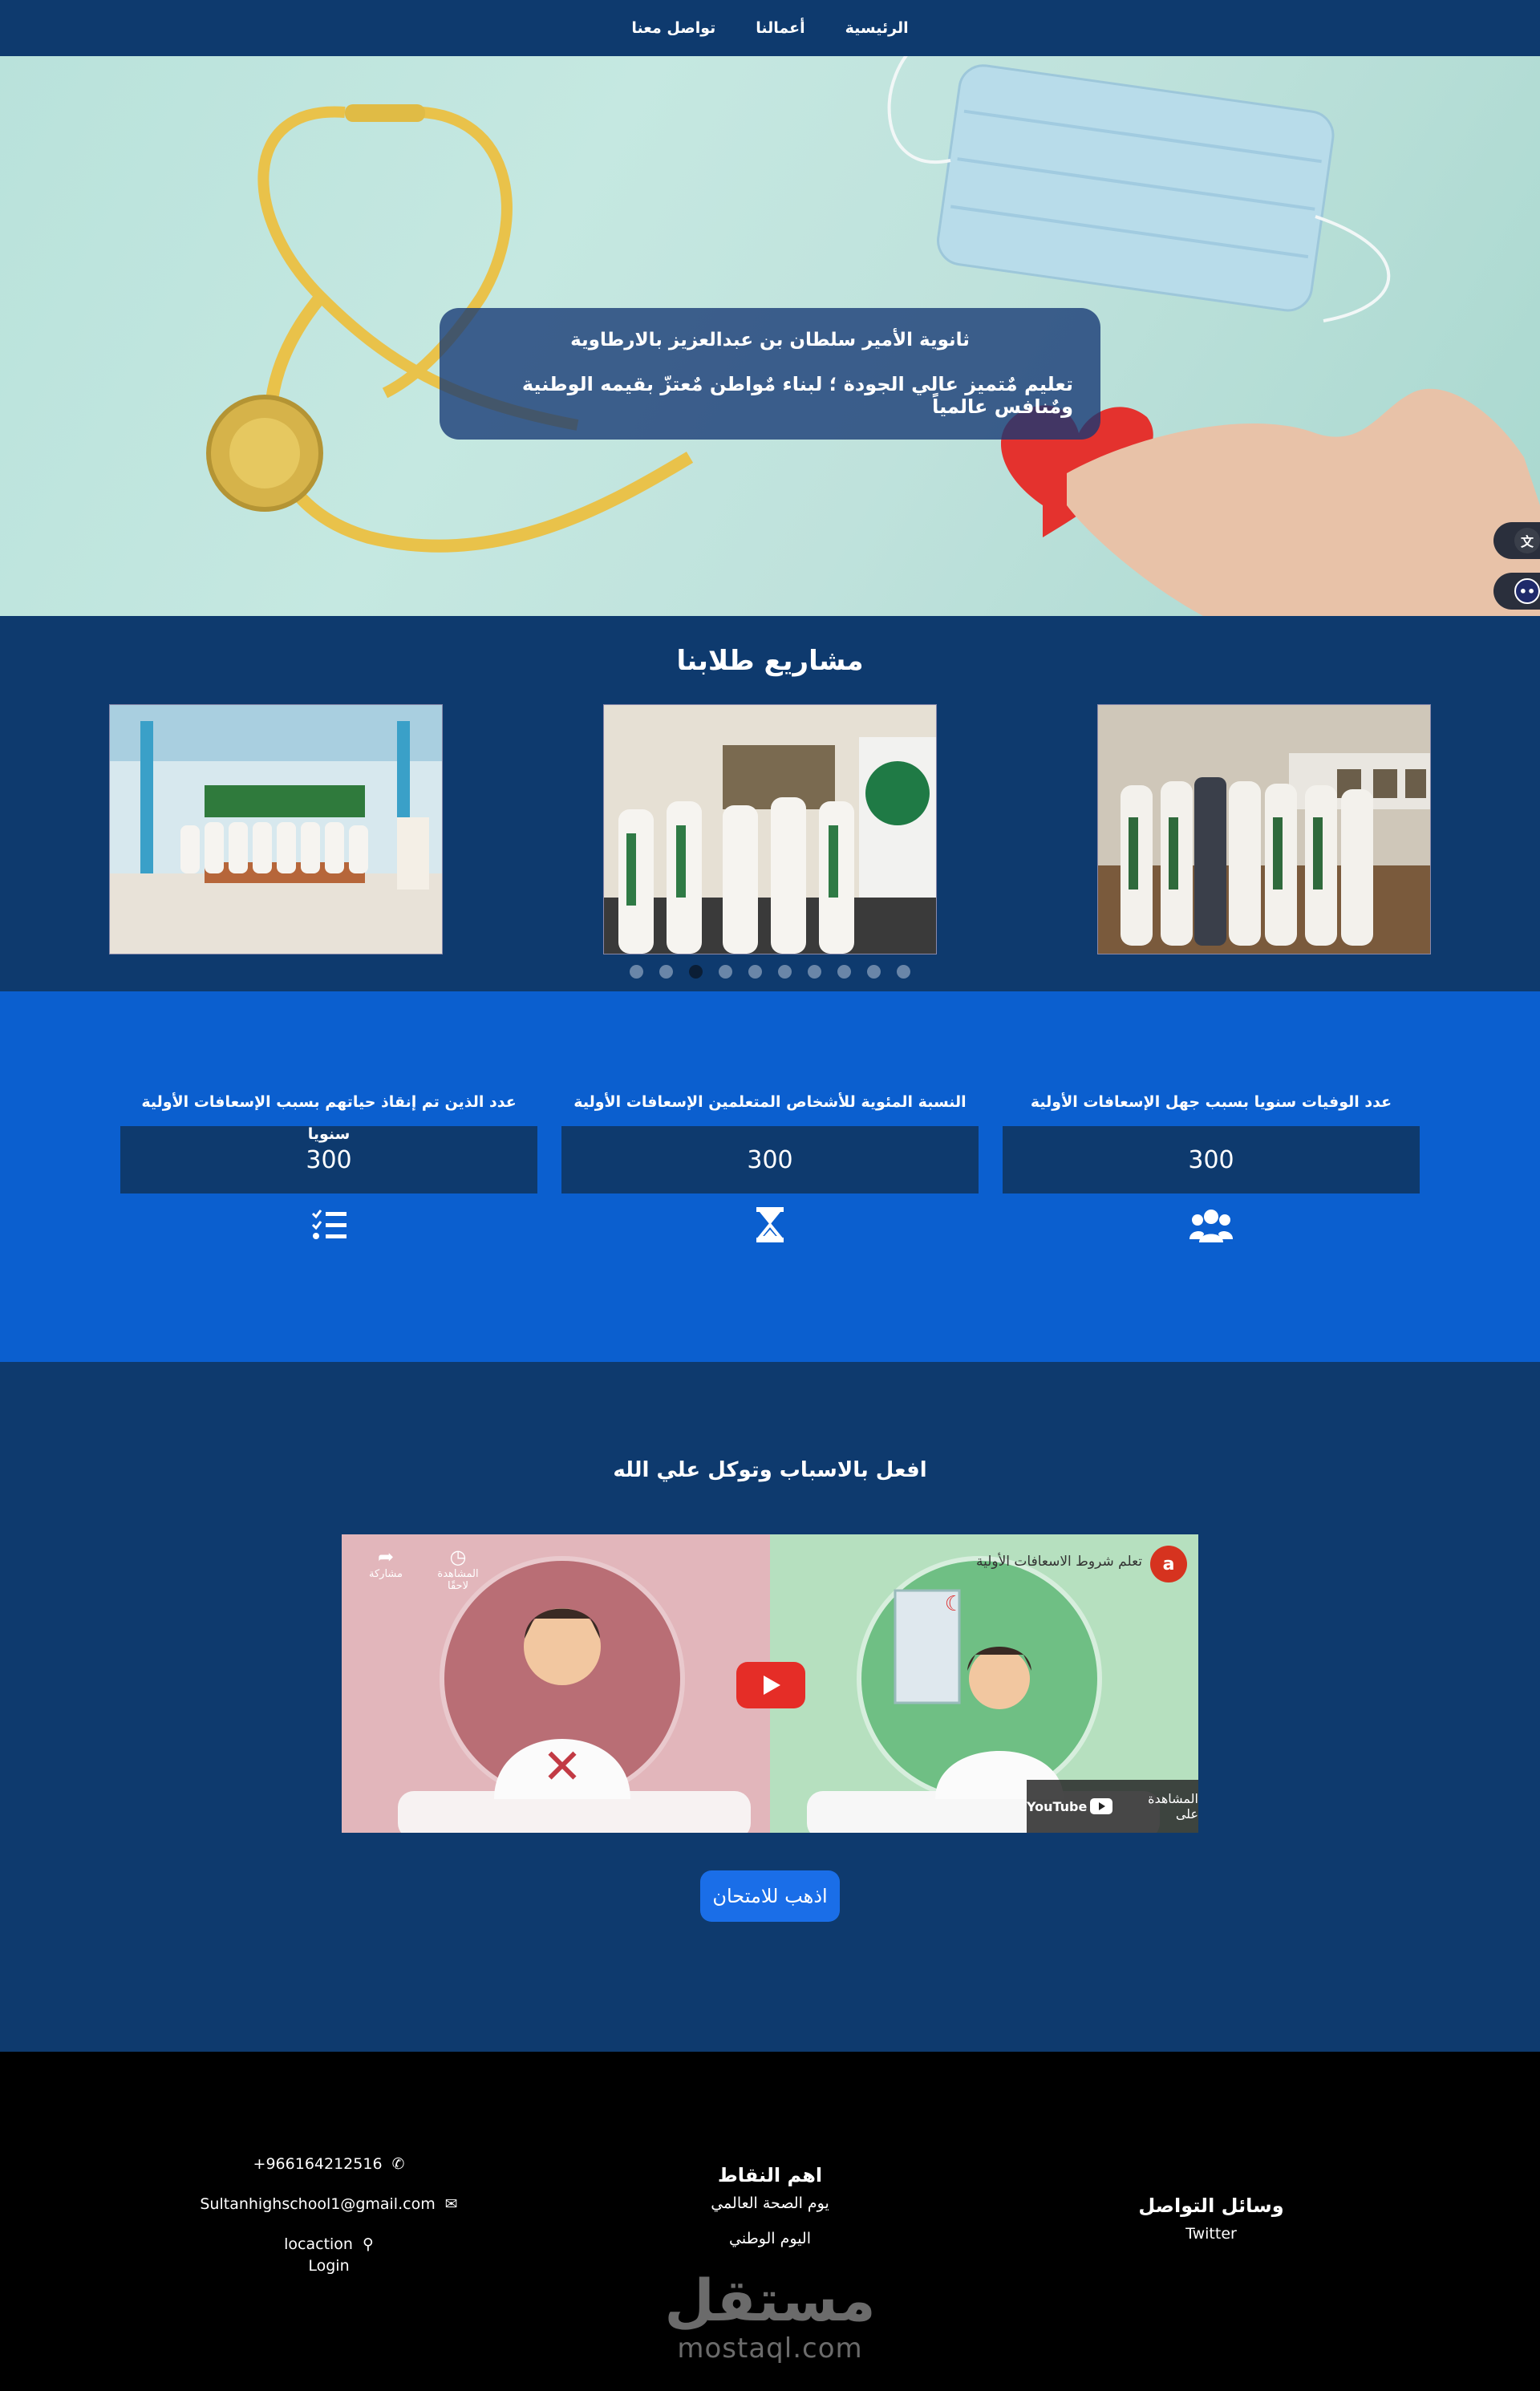 Image resolution: width=1540 pixels, height=2391 pixels. Describe the element at coordinates (1059, 1562) in the screenshot. I see `video-title: تعلم شروط الاسعافات الأولية` at that location.